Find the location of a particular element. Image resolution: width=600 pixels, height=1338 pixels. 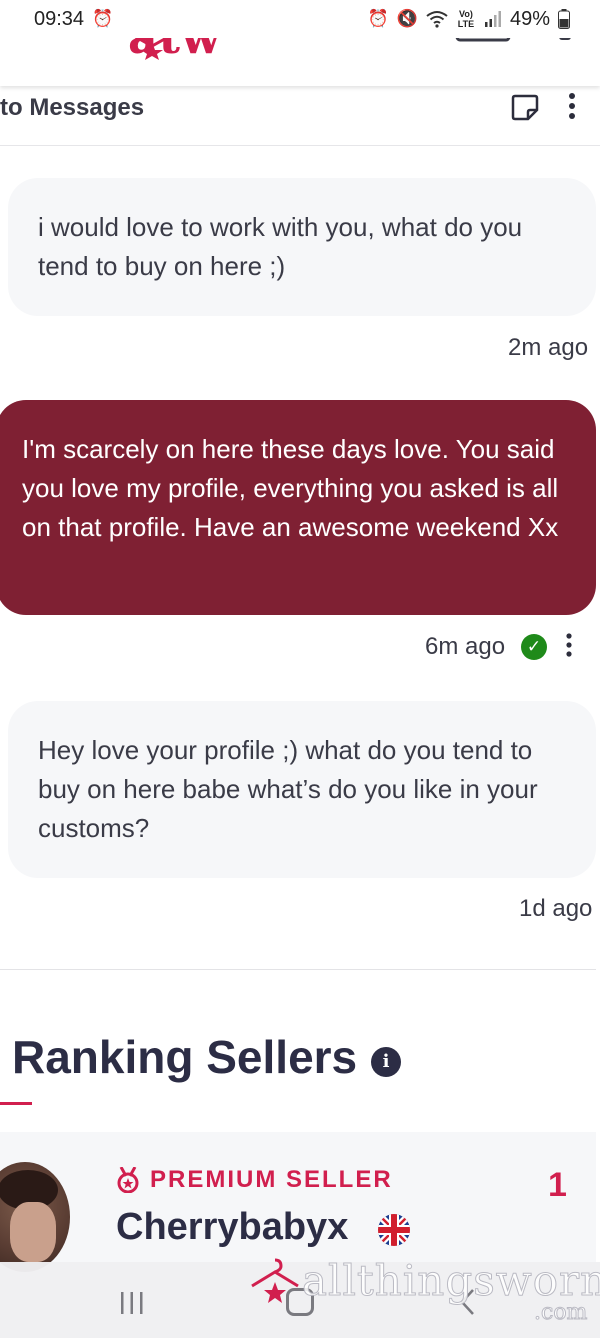

uk-flag-icon is located at coordinates (394, 1230).